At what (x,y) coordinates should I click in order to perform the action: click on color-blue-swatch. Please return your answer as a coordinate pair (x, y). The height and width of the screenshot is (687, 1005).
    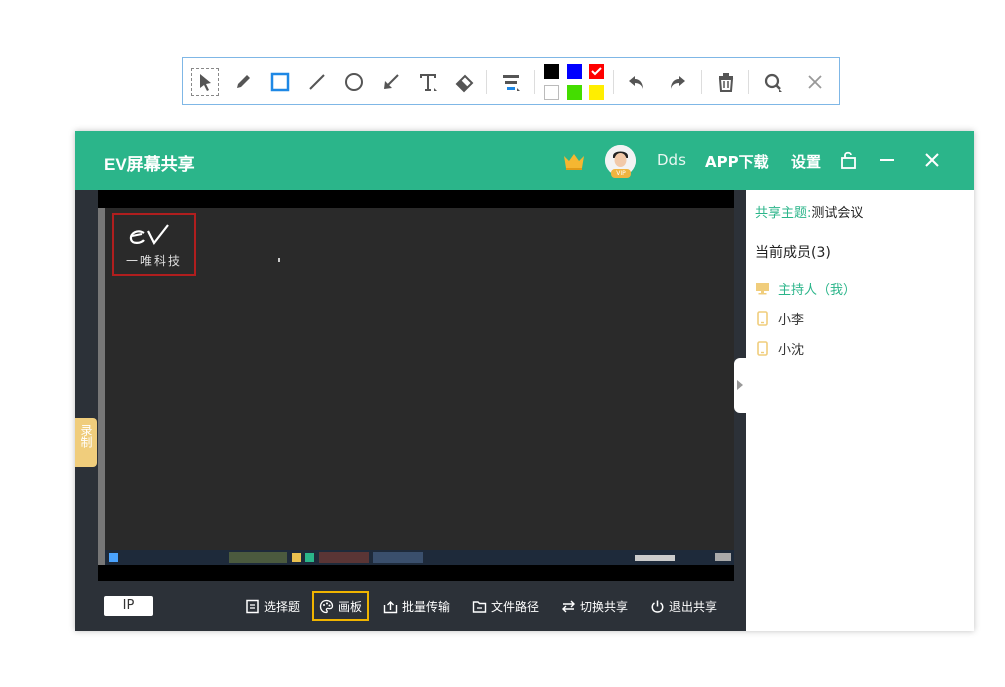
    Looking at the image, I should click on (574, 71).